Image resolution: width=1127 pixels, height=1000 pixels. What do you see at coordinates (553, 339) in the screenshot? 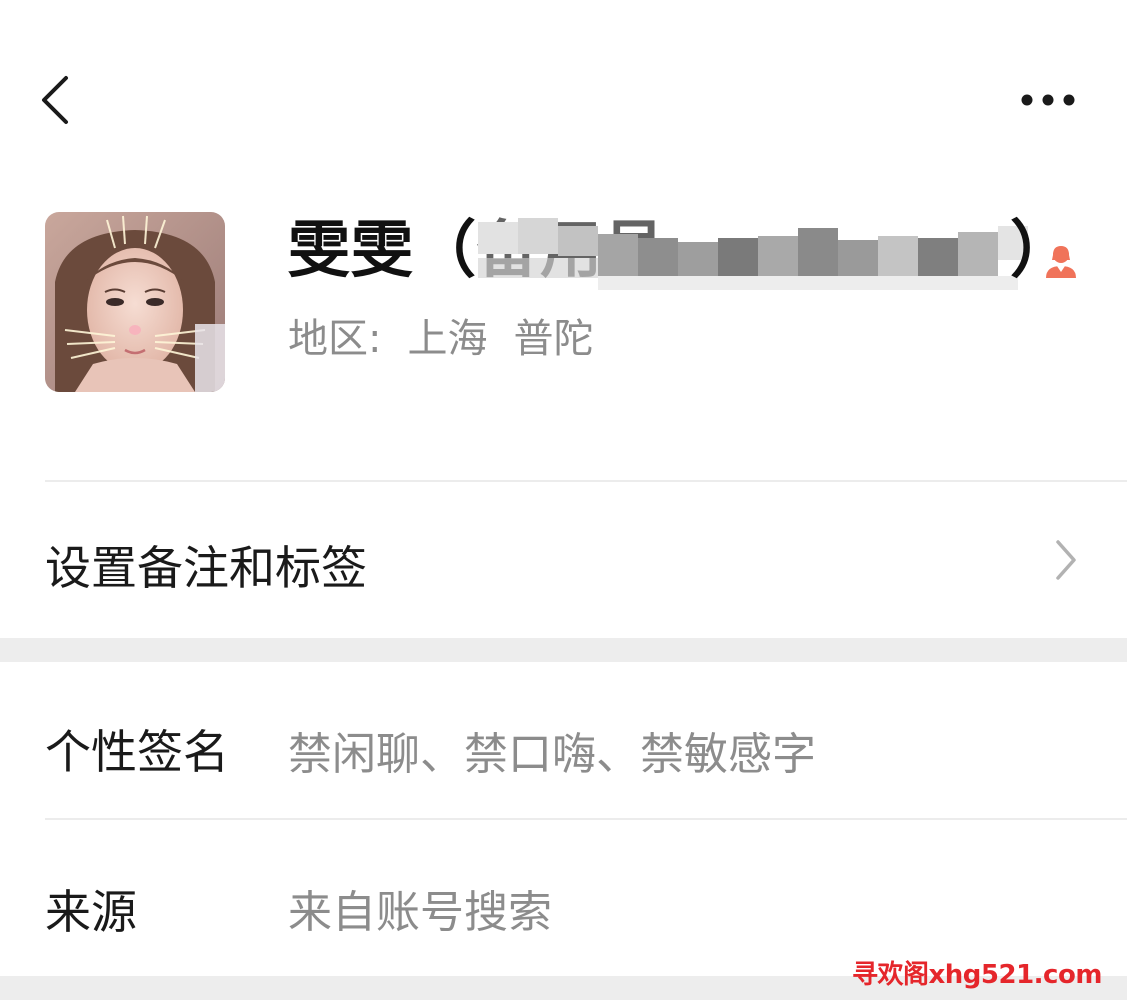
I see `region-district: 普陀` at bounding box center [553, 339].